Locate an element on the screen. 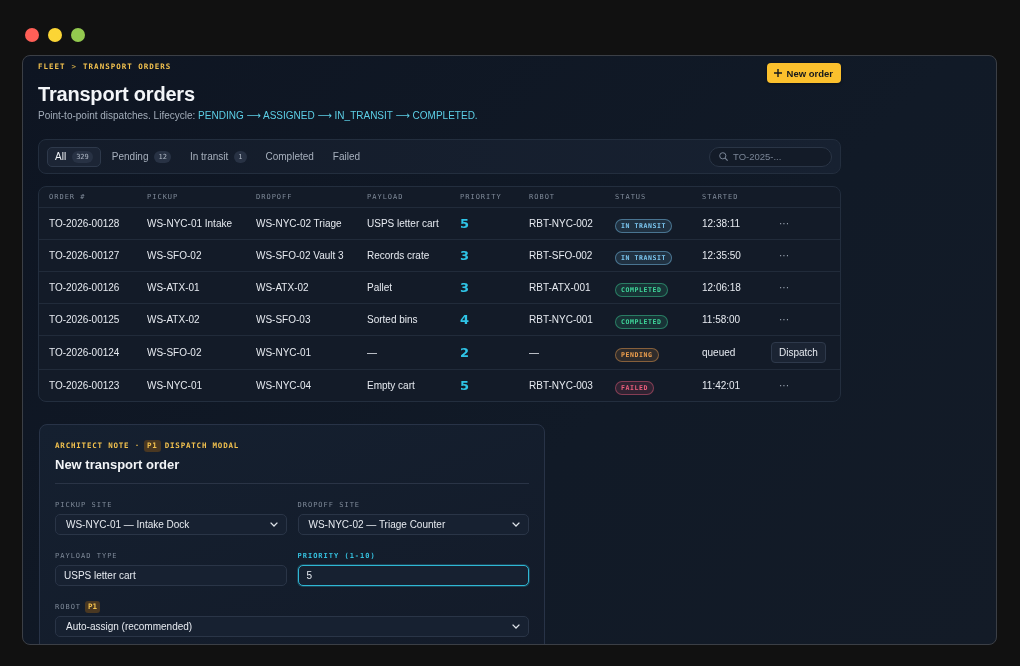  page-title: Transport orders is located at coordinates (117, 94).